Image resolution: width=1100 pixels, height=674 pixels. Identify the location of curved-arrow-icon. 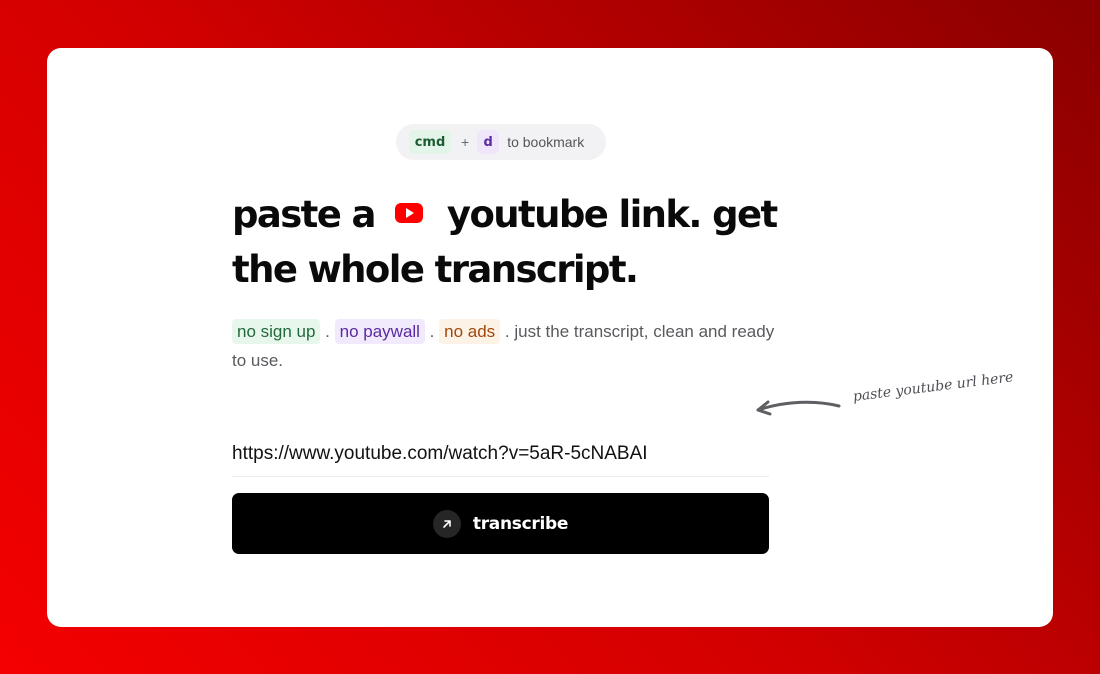
(798, 408).